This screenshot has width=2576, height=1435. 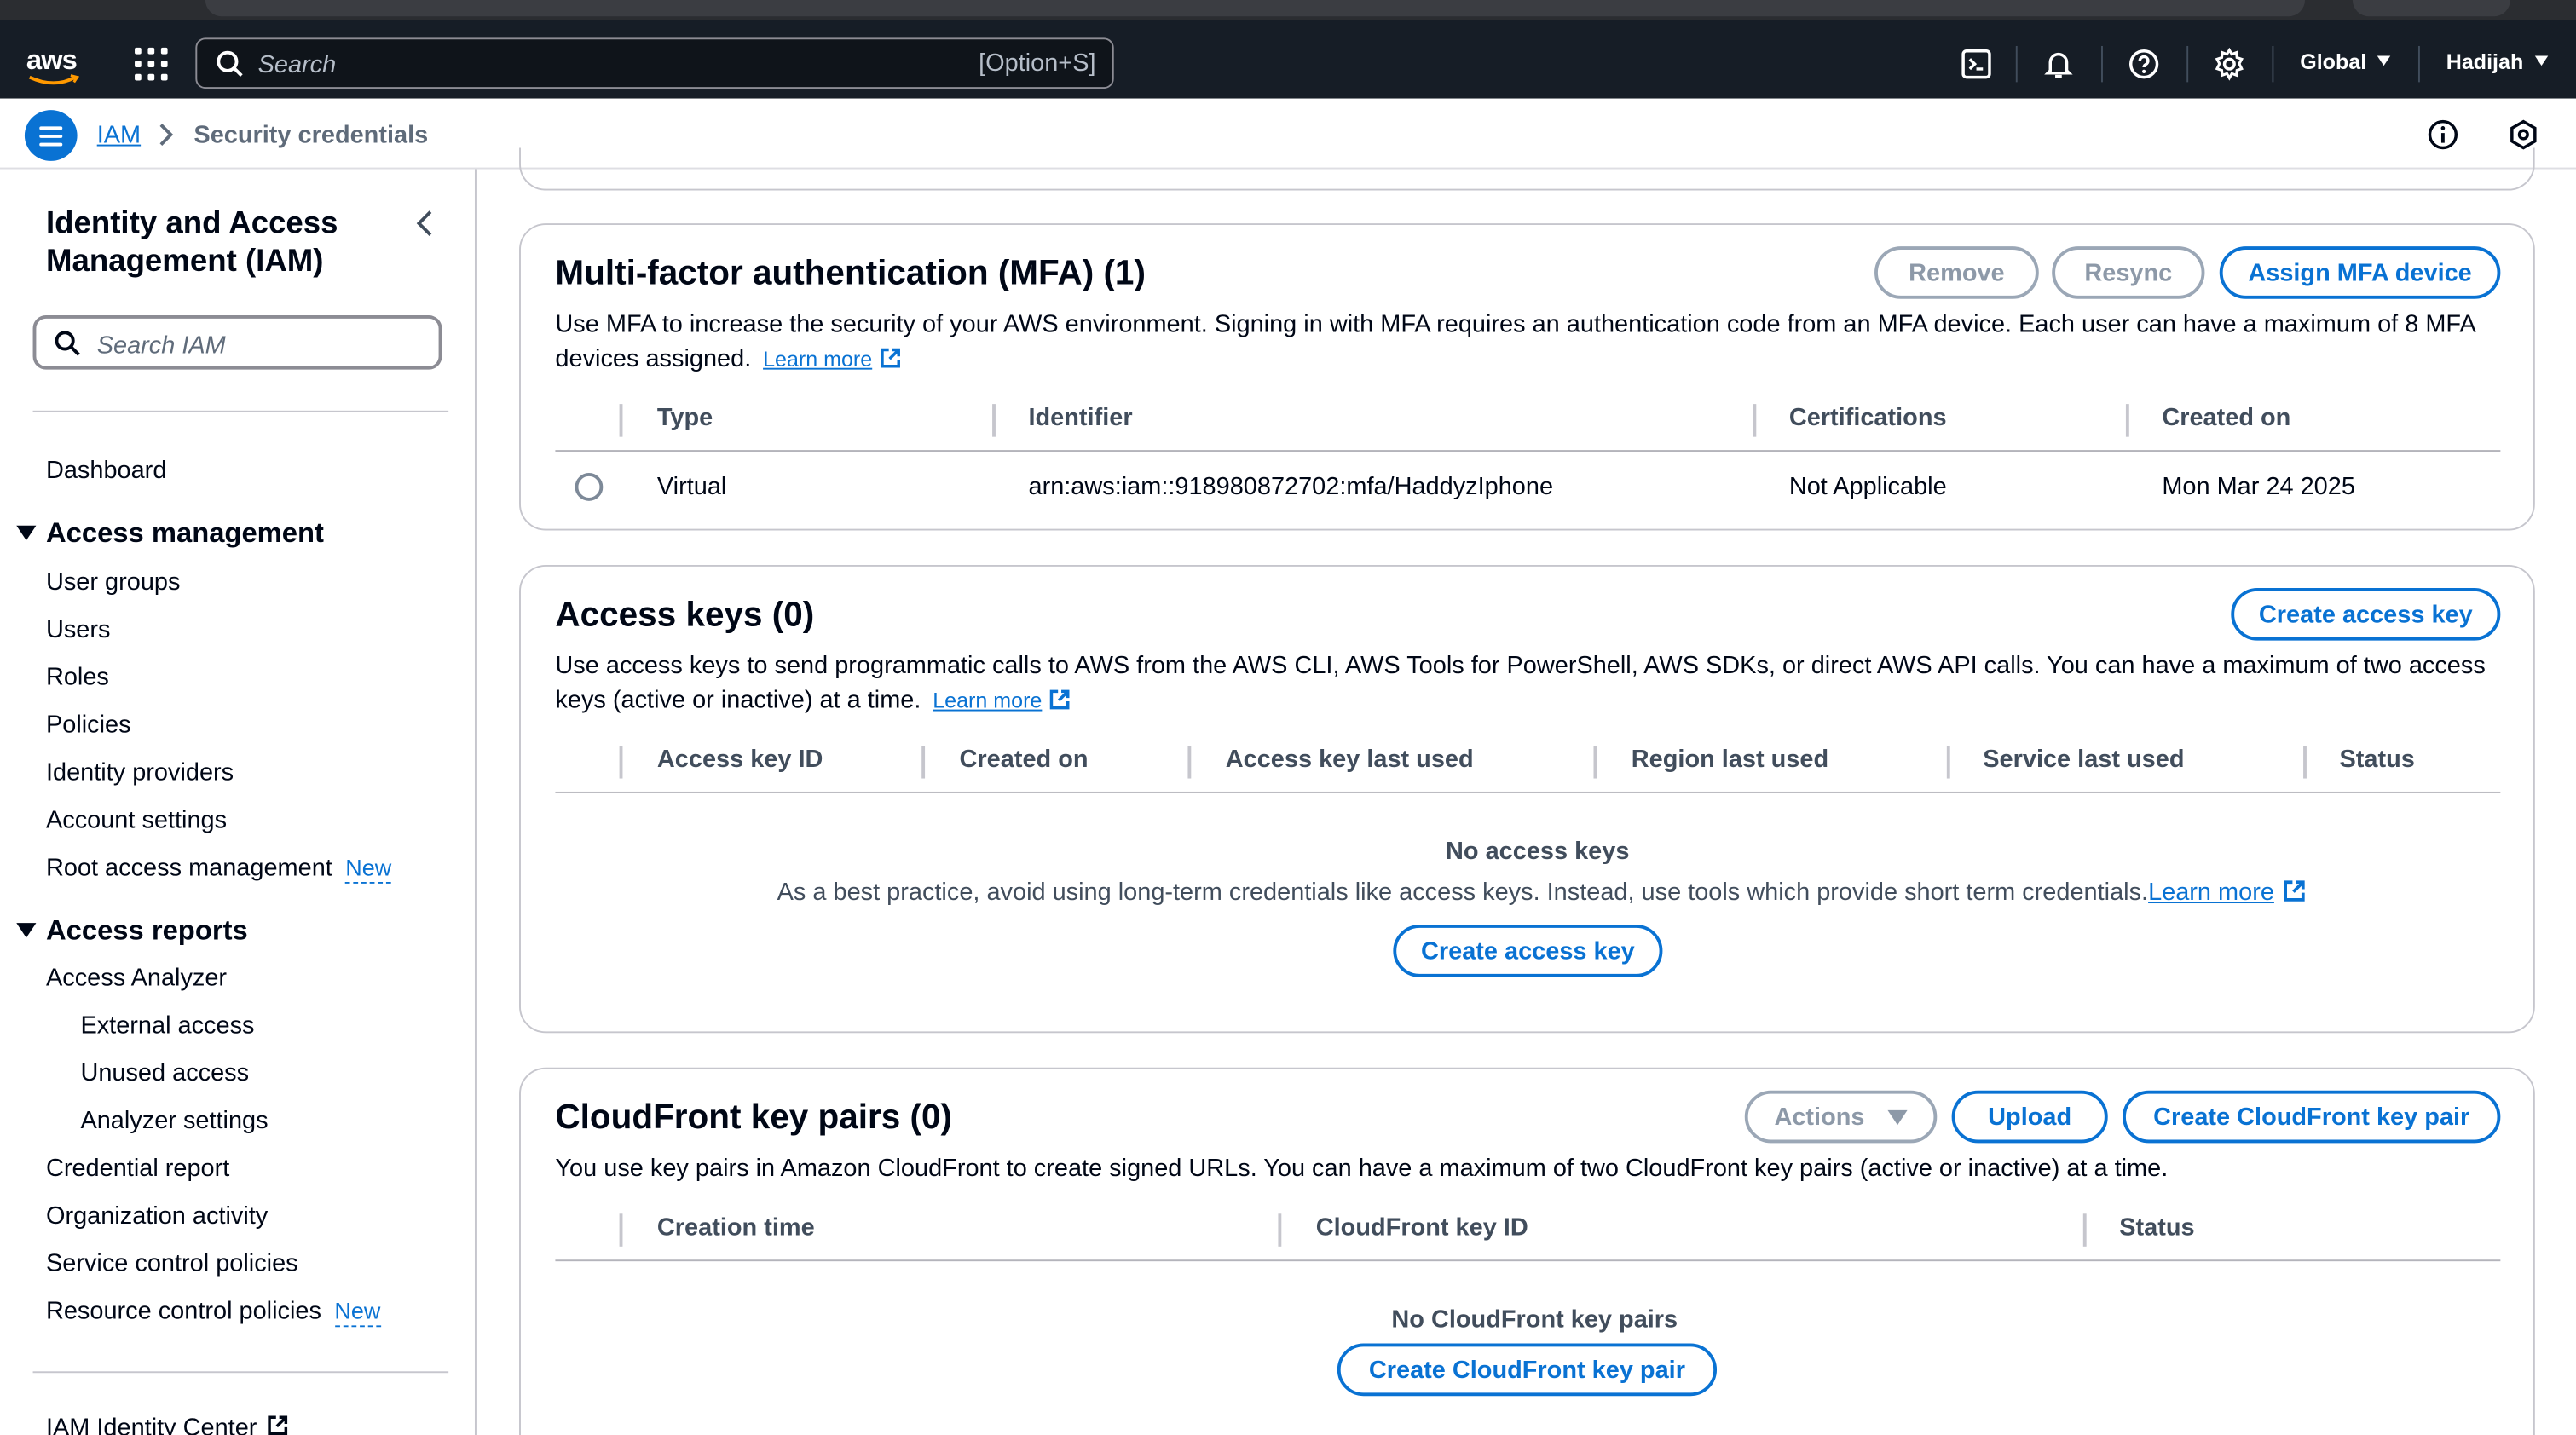 I want to click on search-placeholder: Search, so click(x=297, y=64).